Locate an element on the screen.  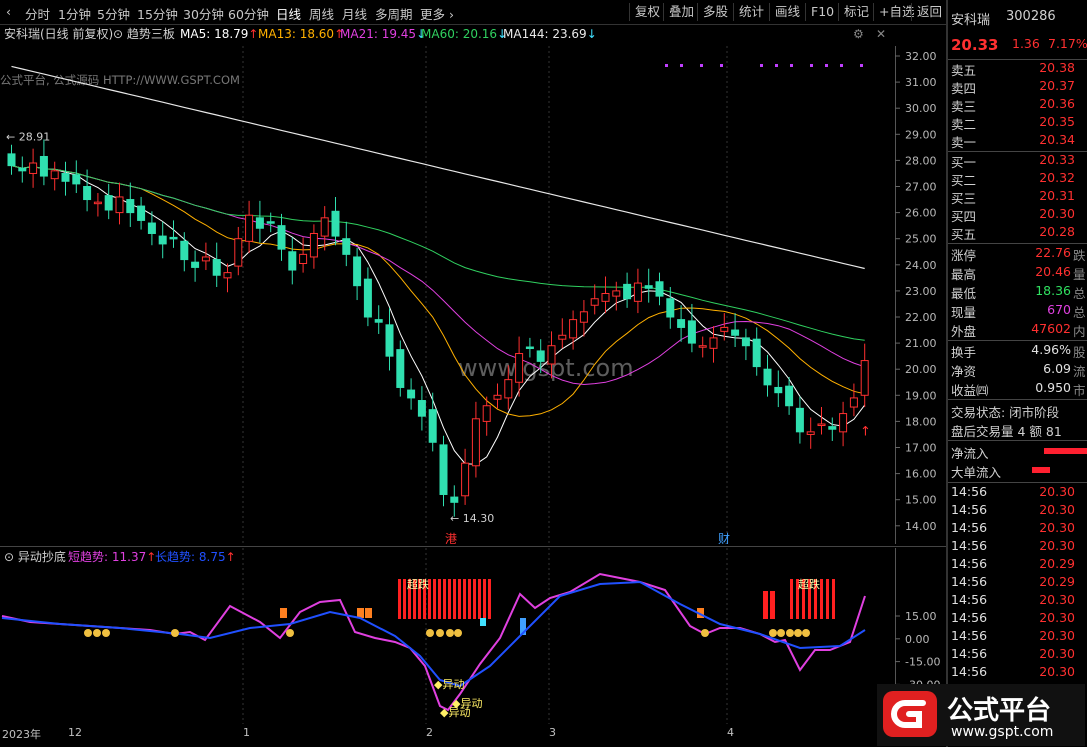
ask-price: 20.36 is located at coordinates (1057, 103).